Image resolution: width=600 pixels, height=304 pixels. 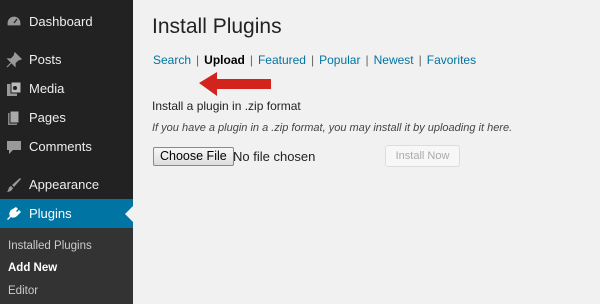 What do you see at coordinates (47, 88) in the screenshot?
I see `sidebar-item-label: Media` at bounding box center [47, 88].